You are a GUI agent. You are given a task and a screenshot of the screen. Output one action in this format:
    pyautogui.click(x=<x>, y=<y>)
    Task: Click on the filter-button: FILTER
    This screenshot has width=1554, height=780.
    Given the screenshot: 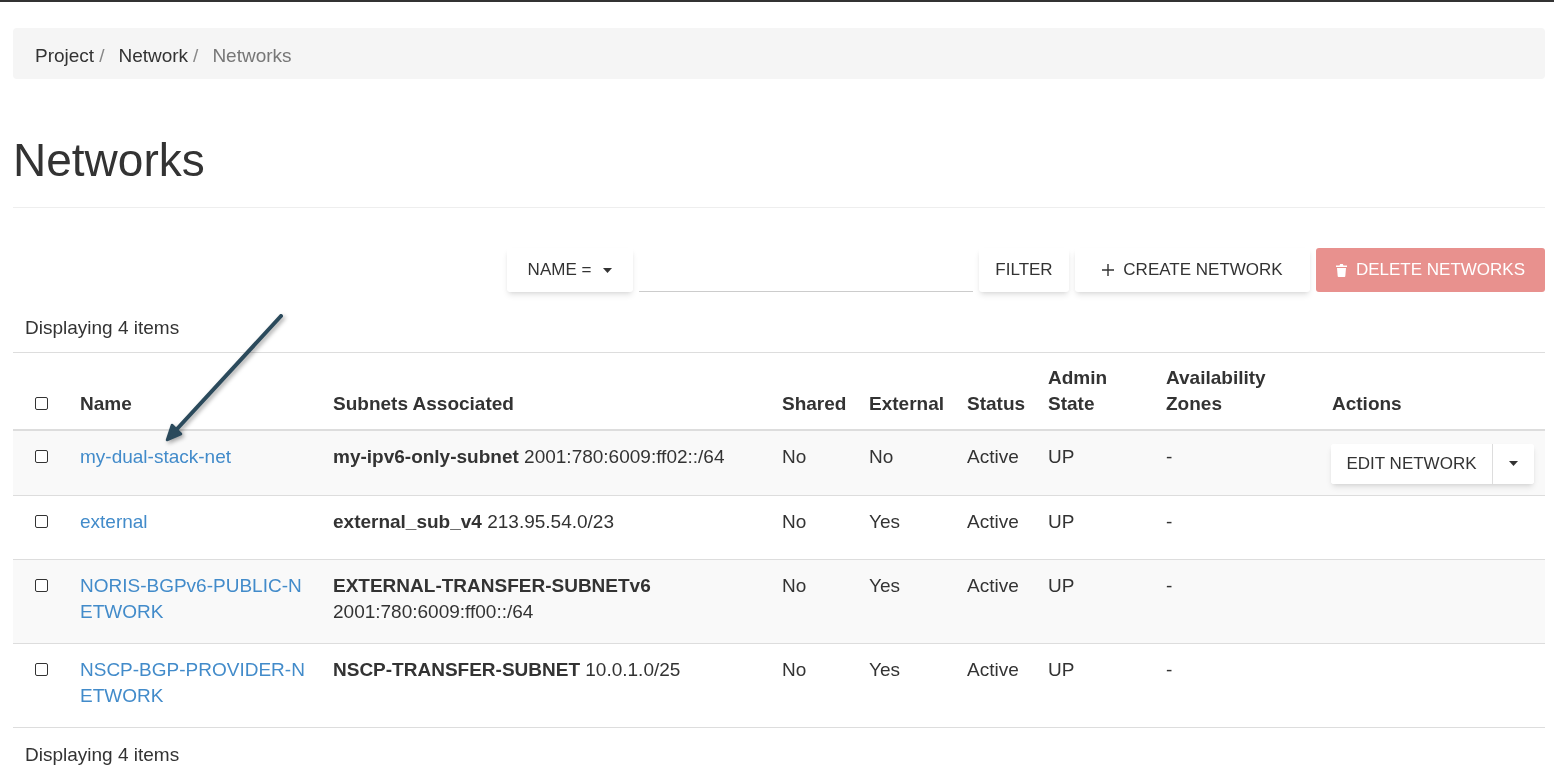 What is the action you would take?
    pyautogui.click(x=1024, y=270)
    